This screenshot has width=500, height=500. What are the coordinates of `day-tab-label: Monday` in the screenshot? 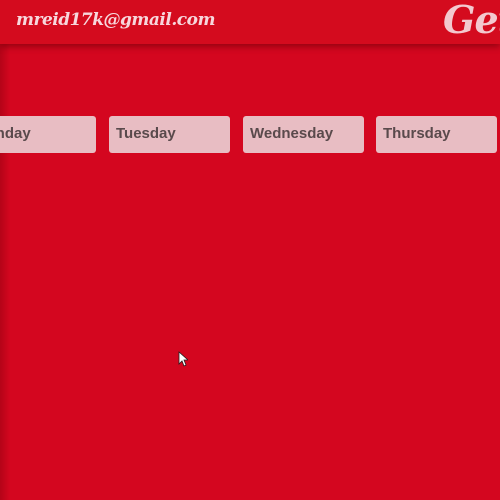 It's located at (15, 133).